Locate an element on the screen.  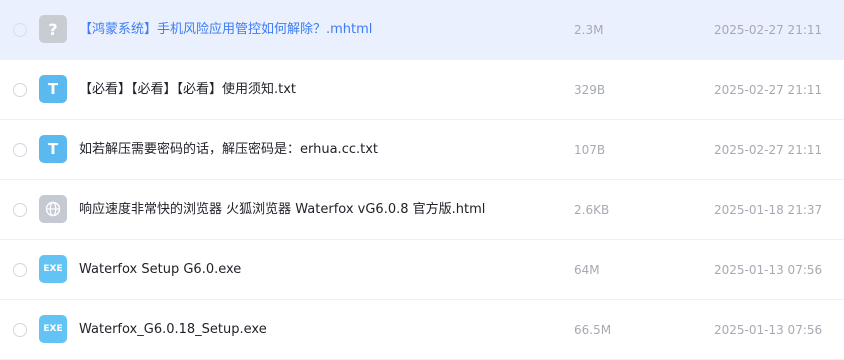
file-name: 【必看】【必看】【必看】使用须知.txt is located at coordinates (187, 90).